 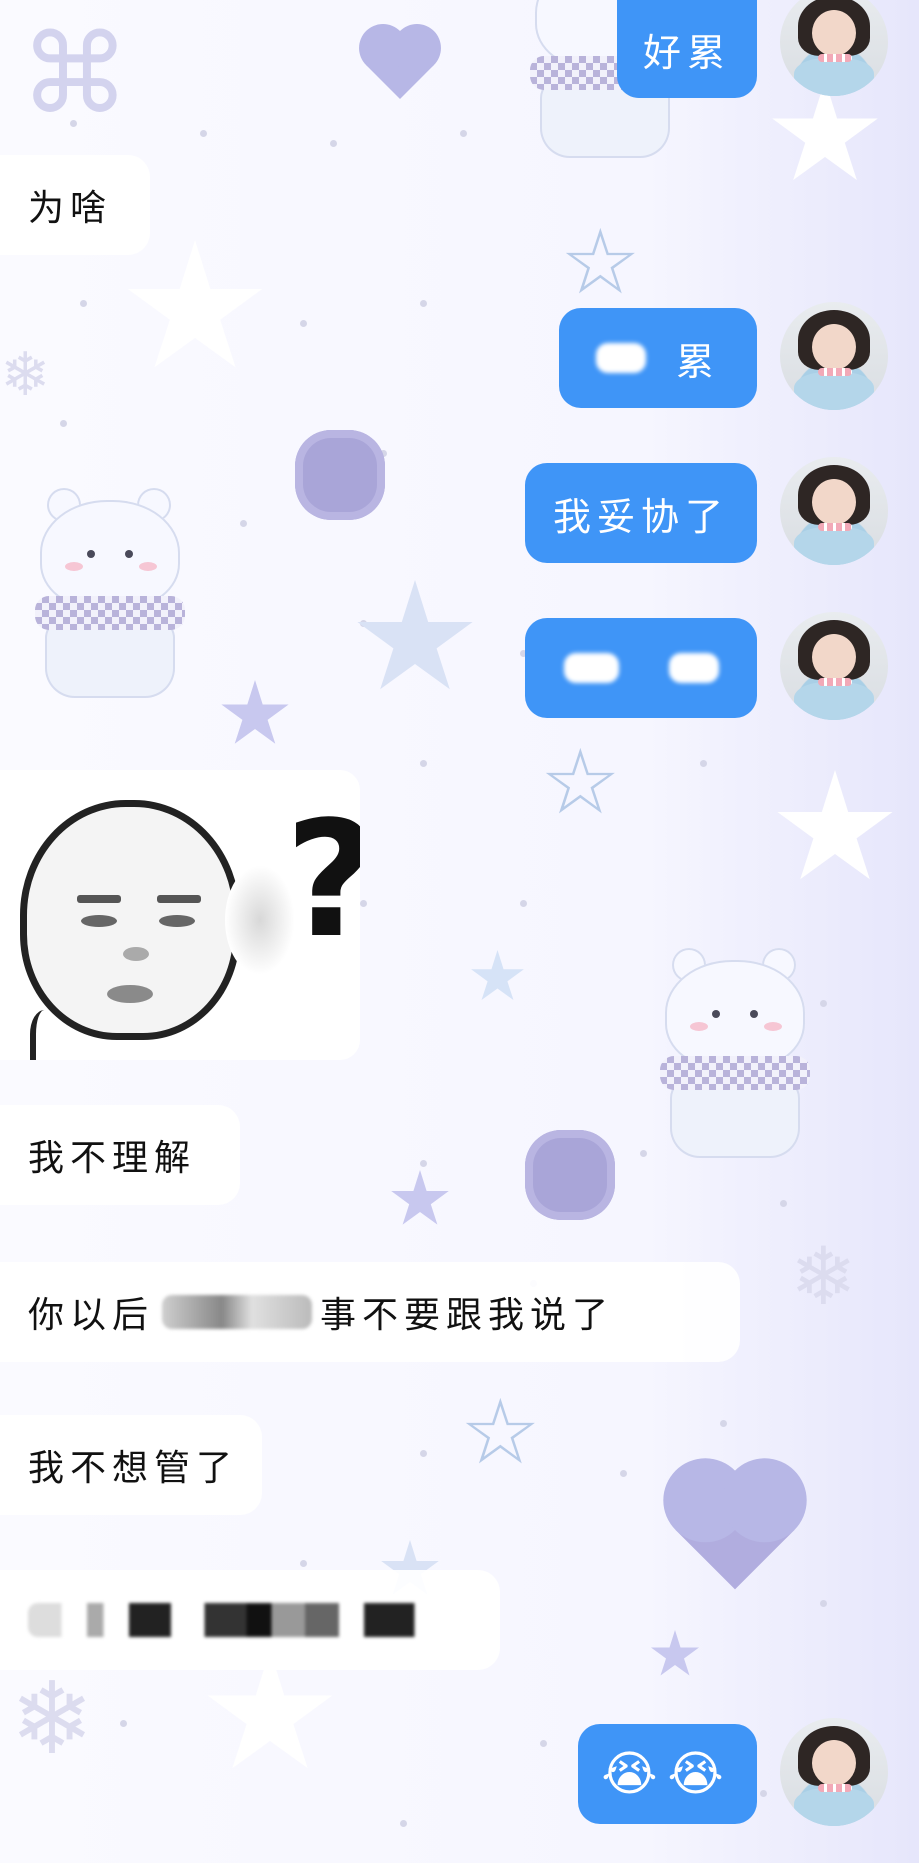 I want to click on crying-face-emoji-icon: 😭😭, so click(x=667, y=1774).